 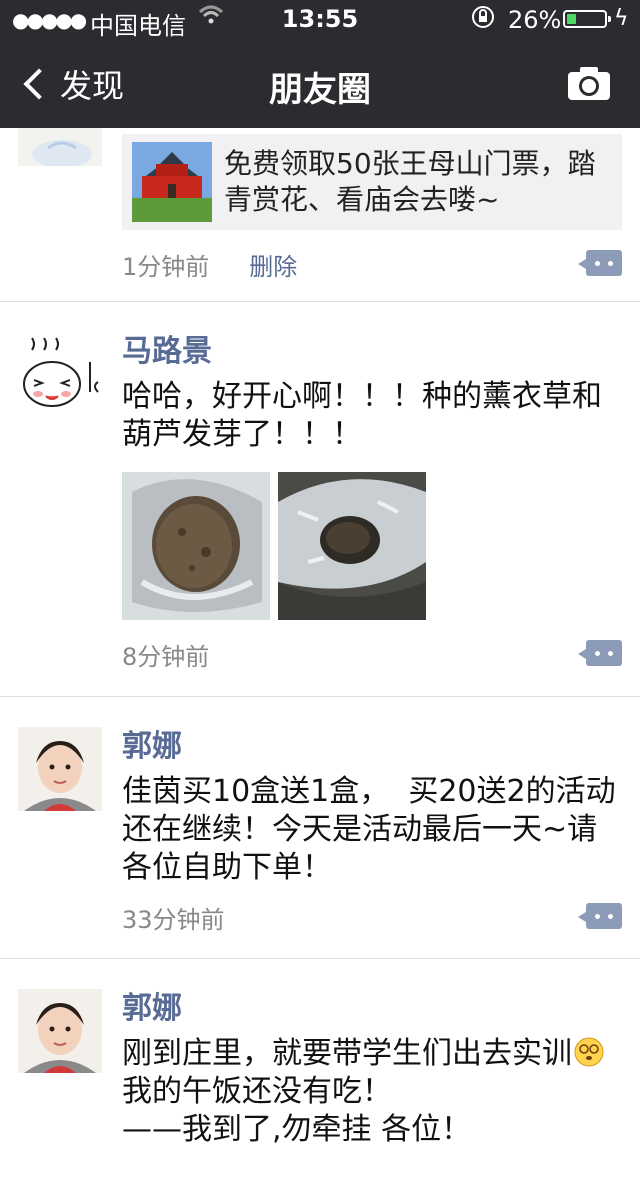 I want to click on post-meta: 8分钟前, so click(x=372, y=654).